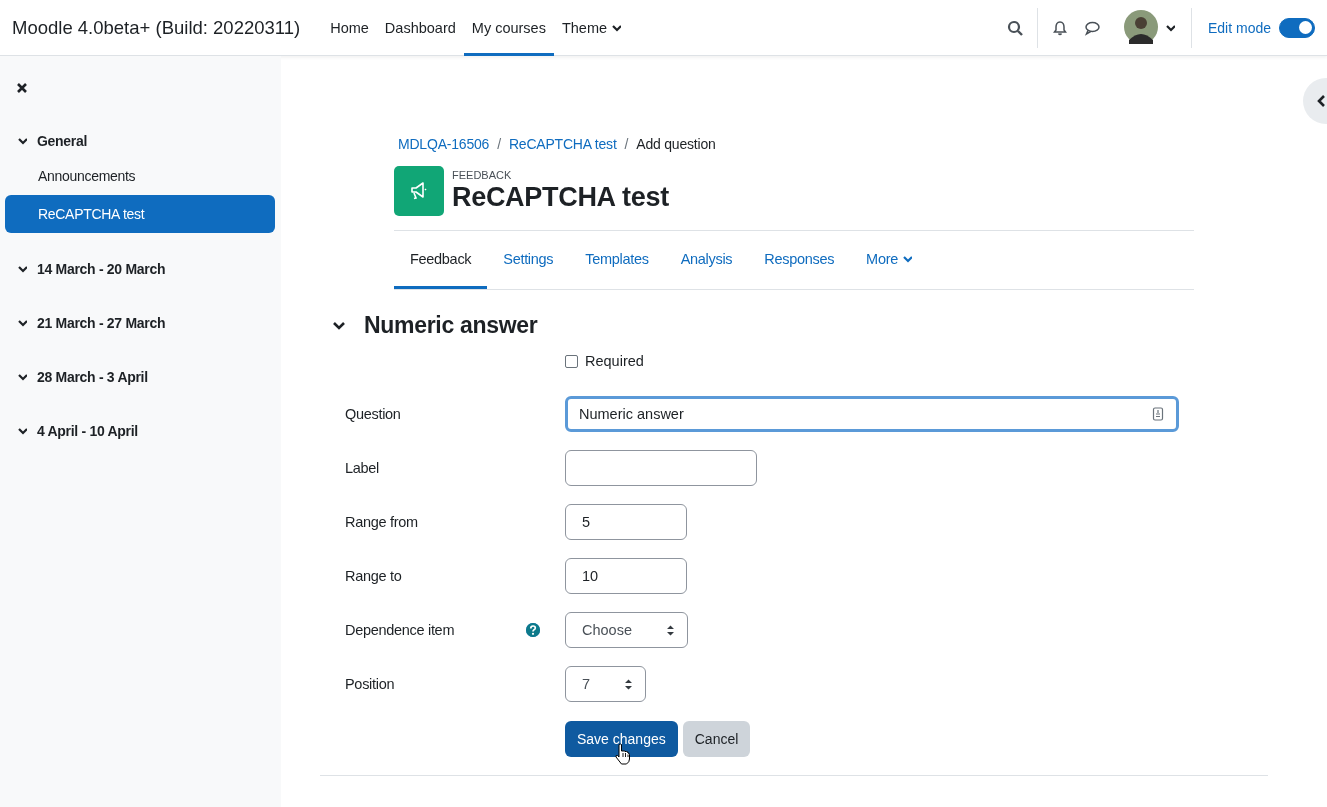  What do you see at coordinates (156, 27) in the screenshot?
I see `site-name: Moodle 4.0beta+ (Build: 20220311)` at bounding box center [156, 27].